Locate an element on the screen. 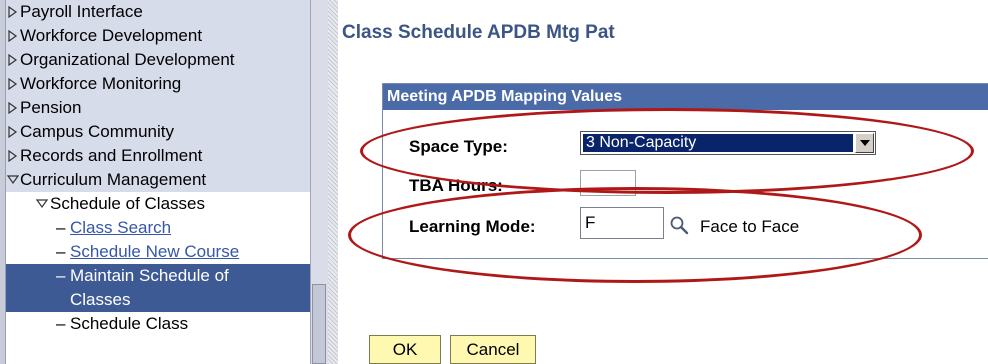 This screenshot has height=364, width=988. nav-item-label: Records and Enrollment is located at coordinates (111, 155).